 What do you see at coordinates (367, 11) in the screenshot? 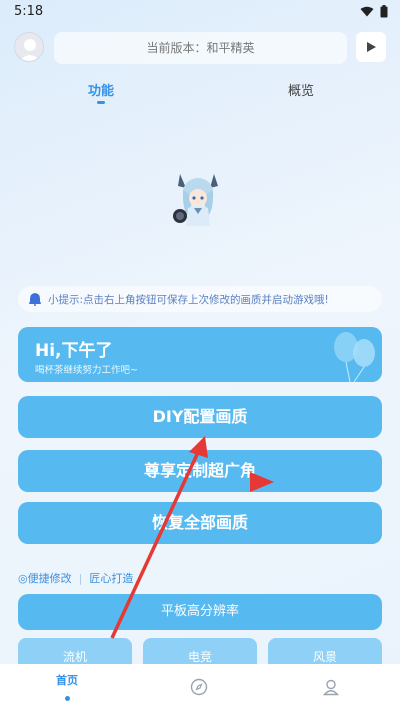
I see `wifi-icon` at bounding box center [367, 11].